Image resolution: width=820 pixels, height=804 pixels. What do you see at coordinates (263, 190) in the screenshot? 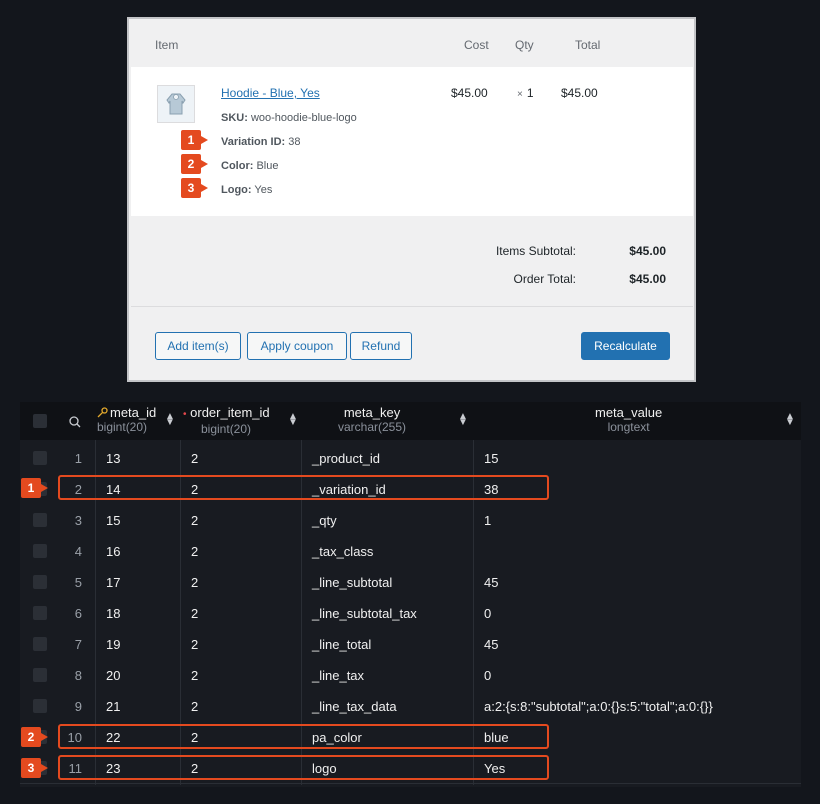
I see `logo-value: Yes` at bounding box center [263, 190].